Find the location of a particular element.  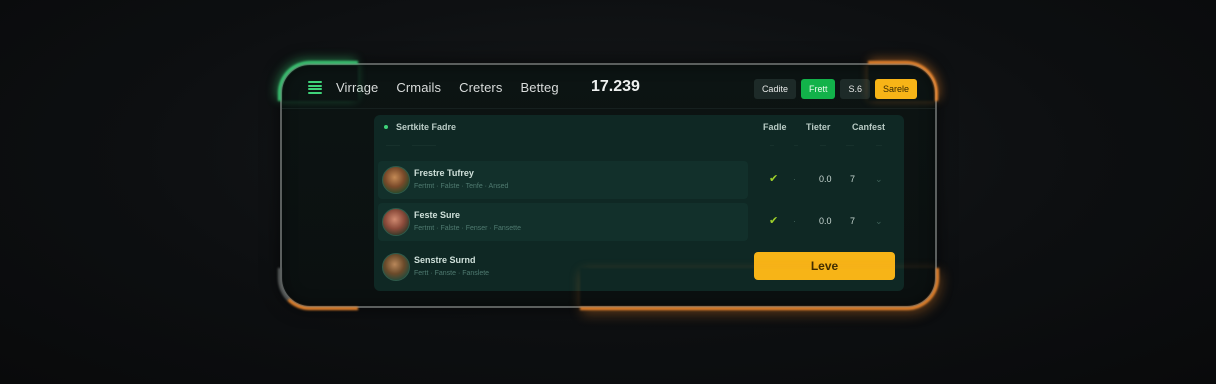

leave-button: Leve is located at coordinates (824, 266).